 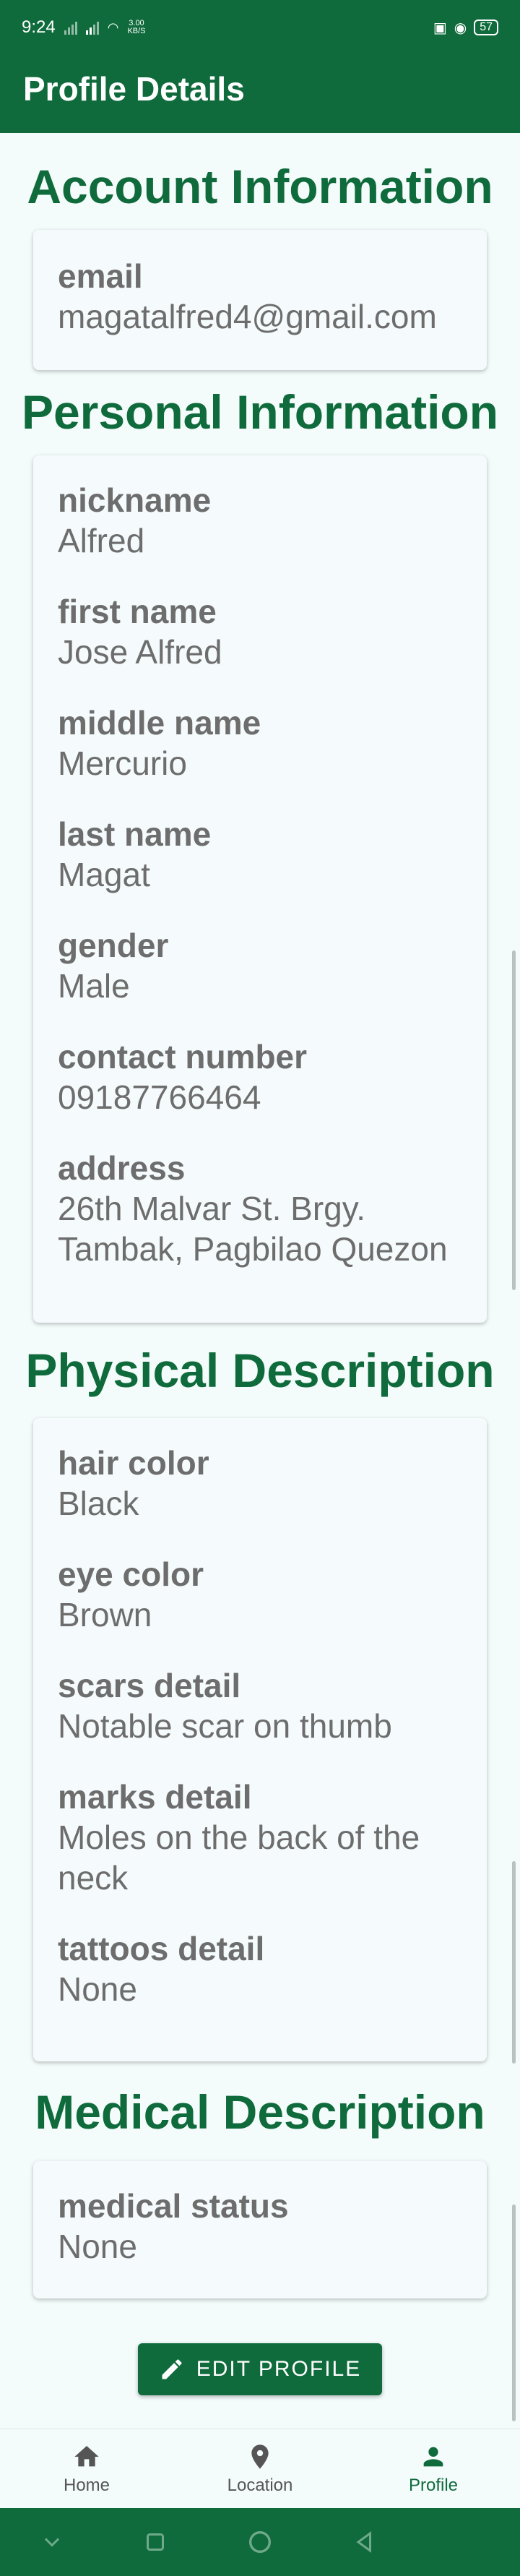 I want to click on vibrate-icon: ▣, so click(x=440, y=28).